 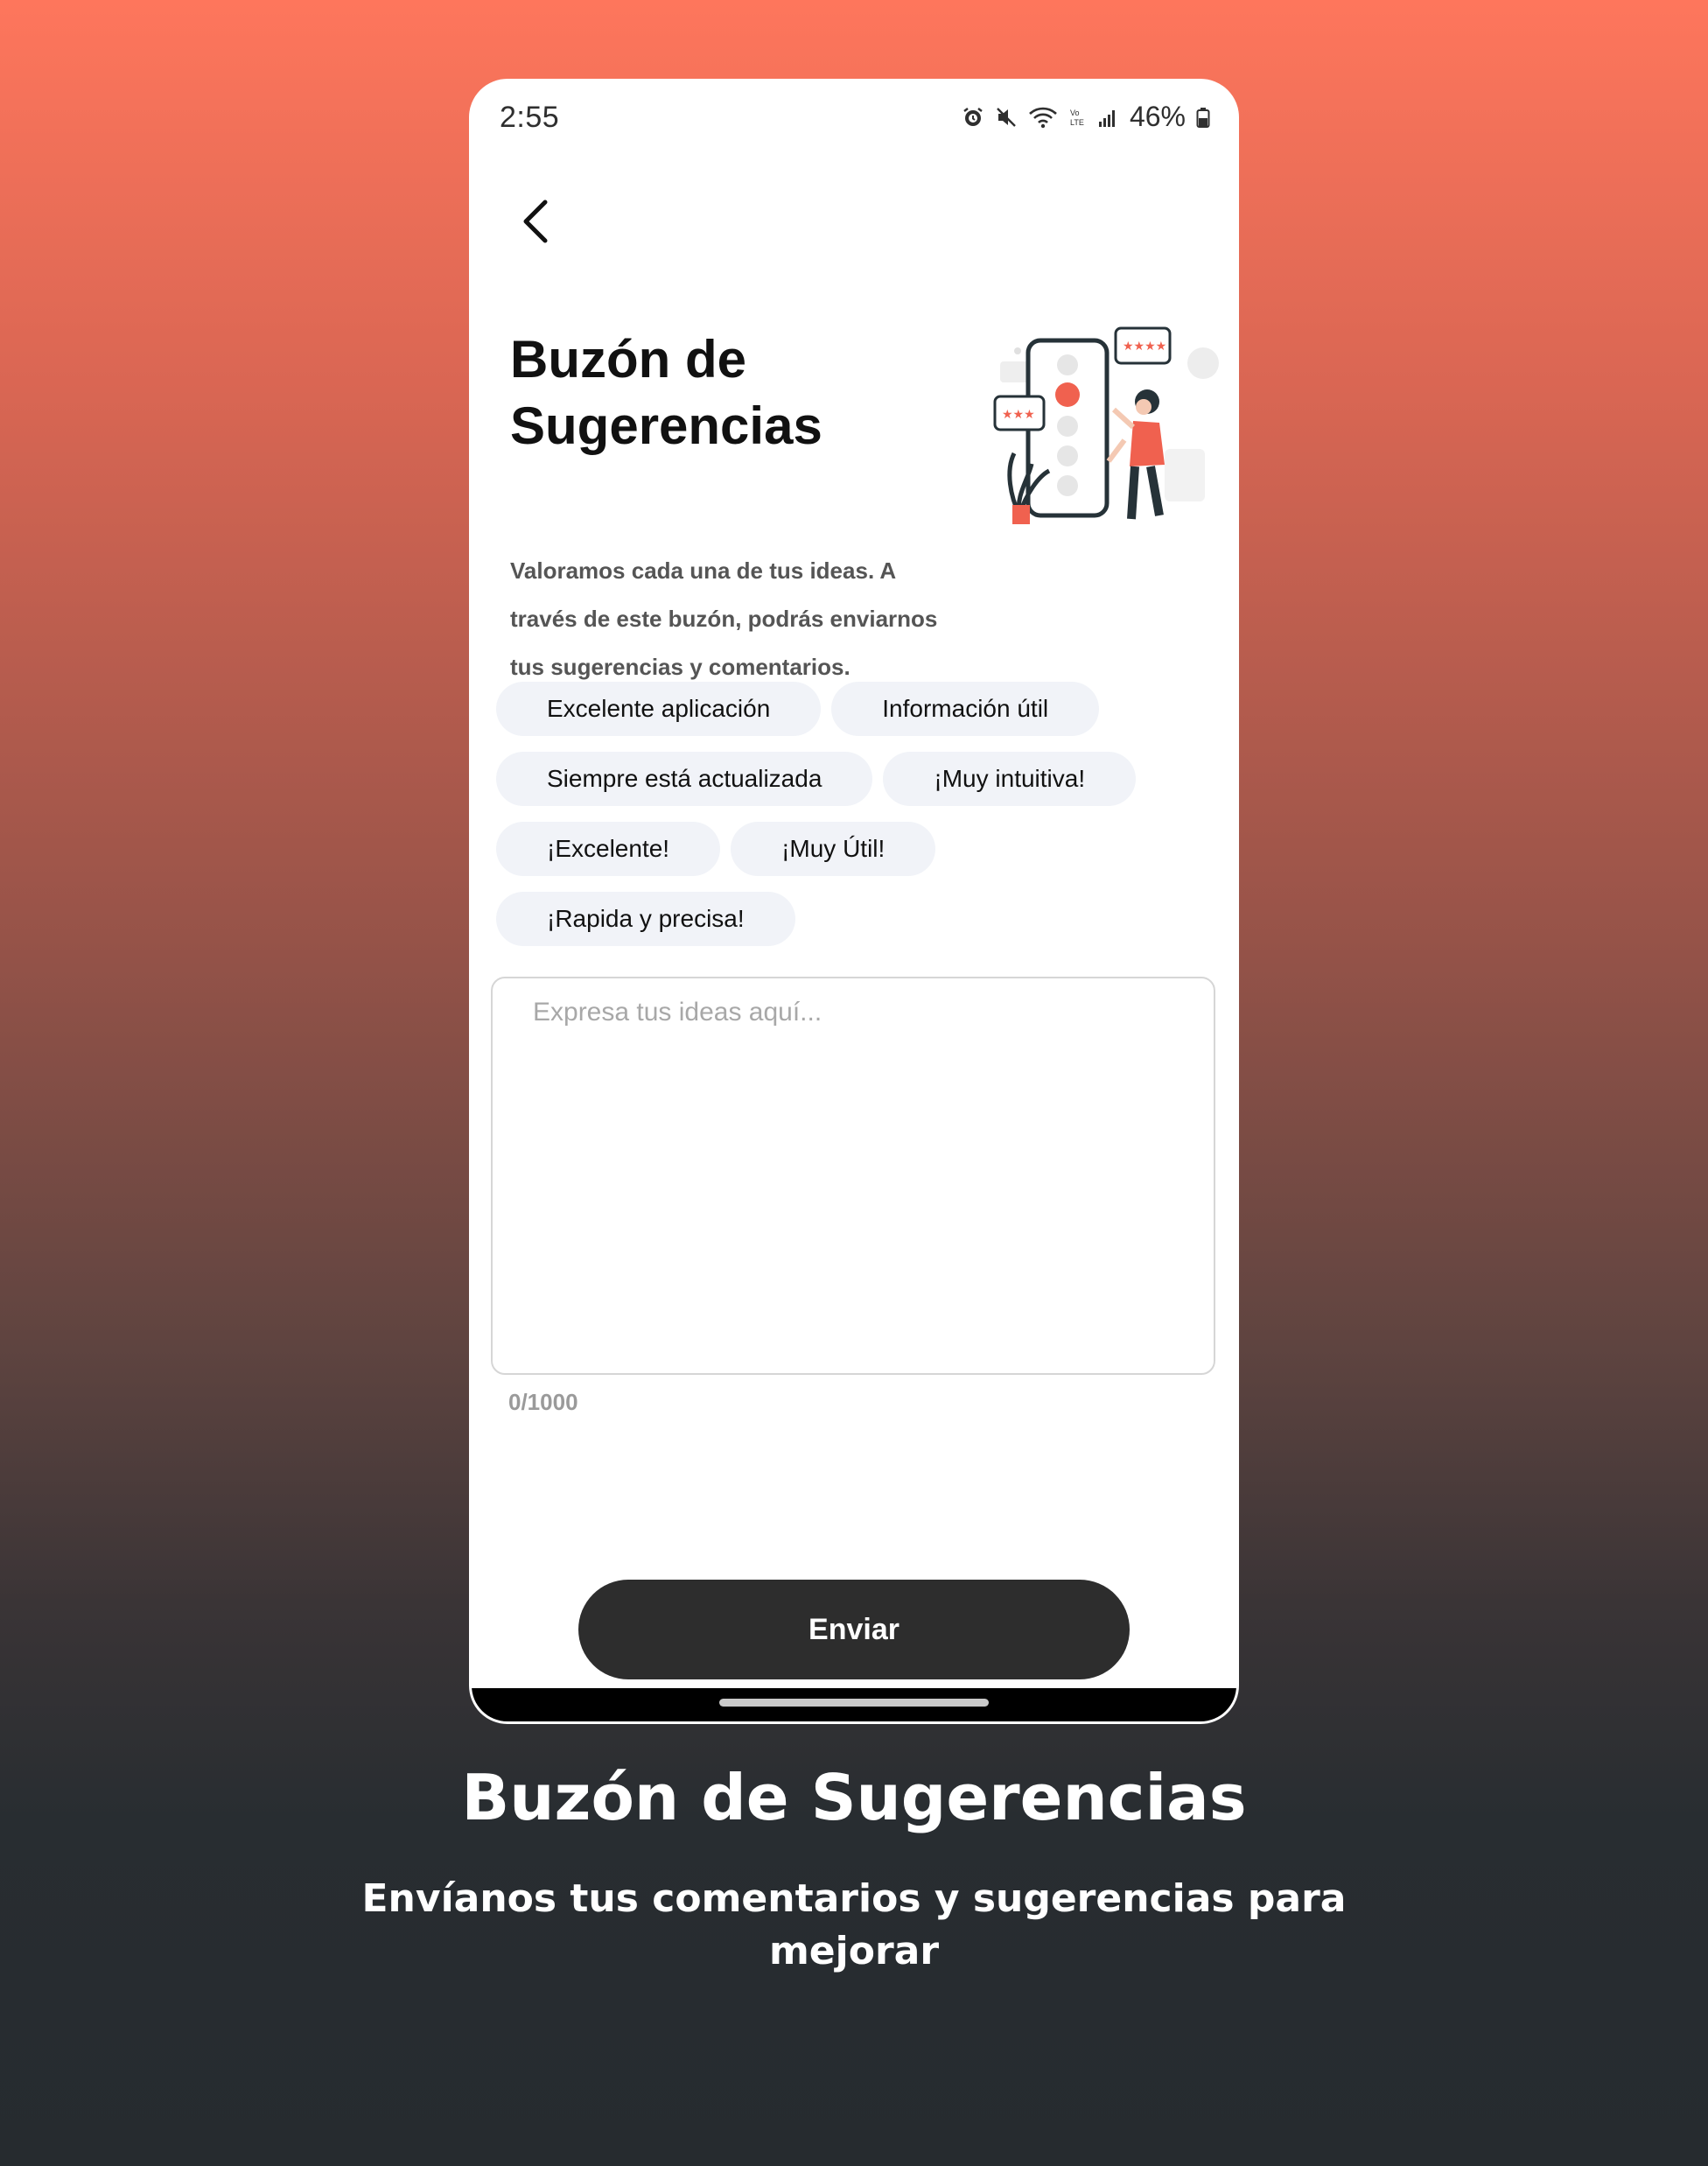 I want to click on status-icons: Vo LTE 46%, so click(x=1086, y=117).